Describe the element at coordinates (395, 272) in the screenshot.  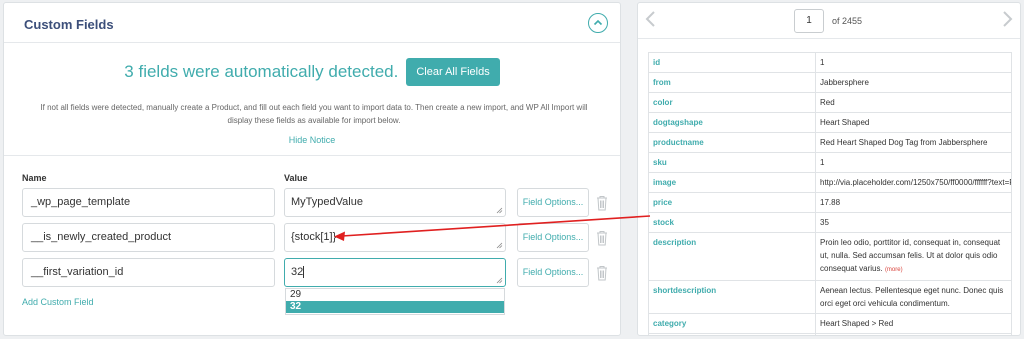
I see `field-value-input: 32` at that location.